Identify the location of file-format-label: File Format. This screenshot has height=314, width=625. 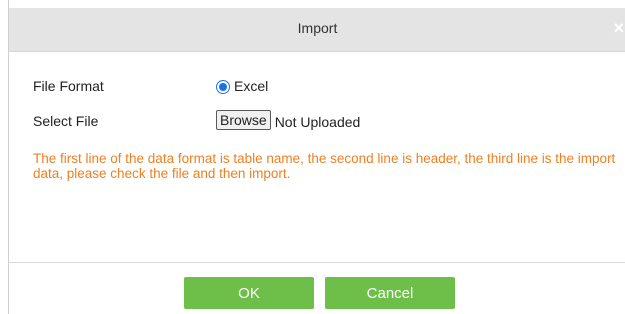
(68, 86).